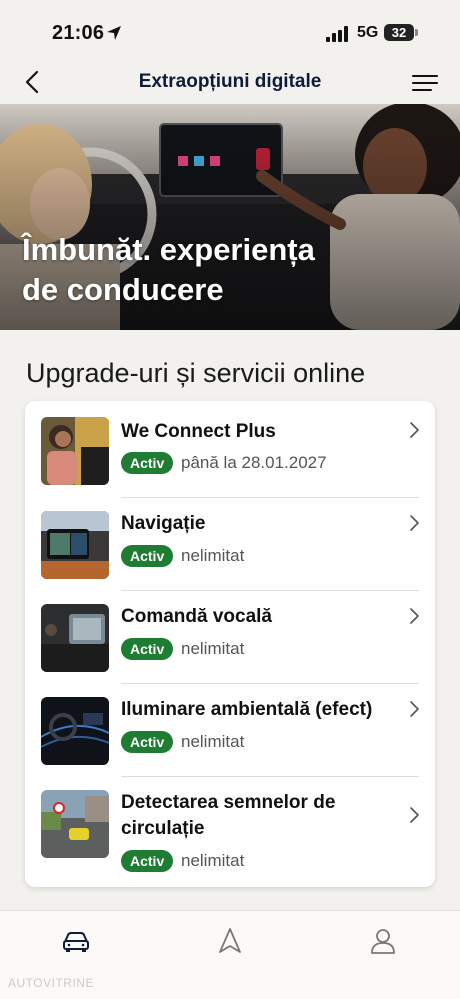 The image size is (460, 999). What do you see at coordinates (78, 33) in the screenshot?
I see `status-time: 21:06` at bounding box center [78, 33].